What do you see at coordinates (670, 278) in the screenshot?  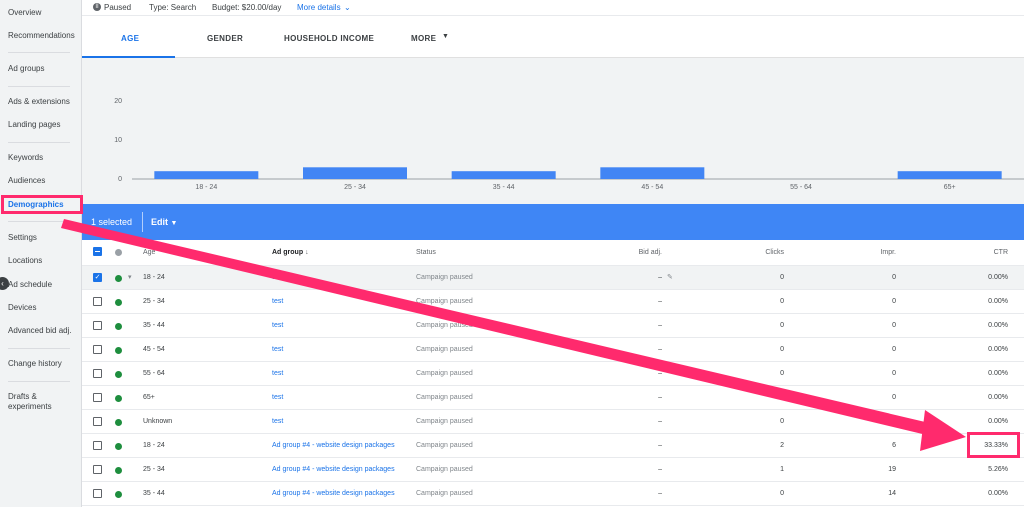 I see `pencil-edit-icon: ✎` at bounding box center [670, 278].